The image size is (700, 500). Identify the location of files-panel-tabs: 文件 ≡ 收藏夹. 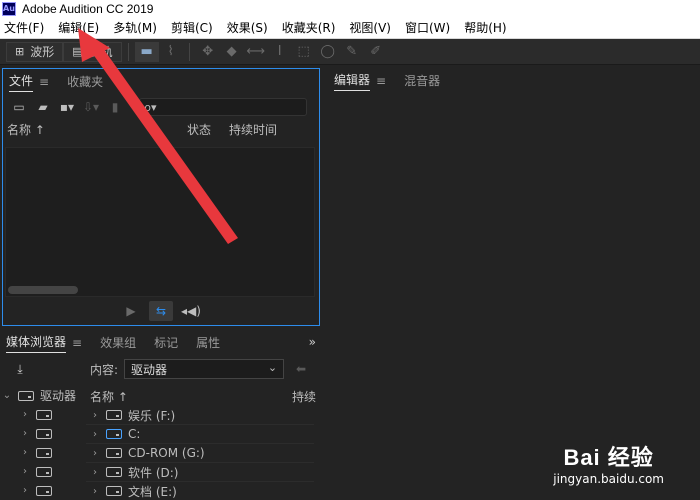
(161, 82).